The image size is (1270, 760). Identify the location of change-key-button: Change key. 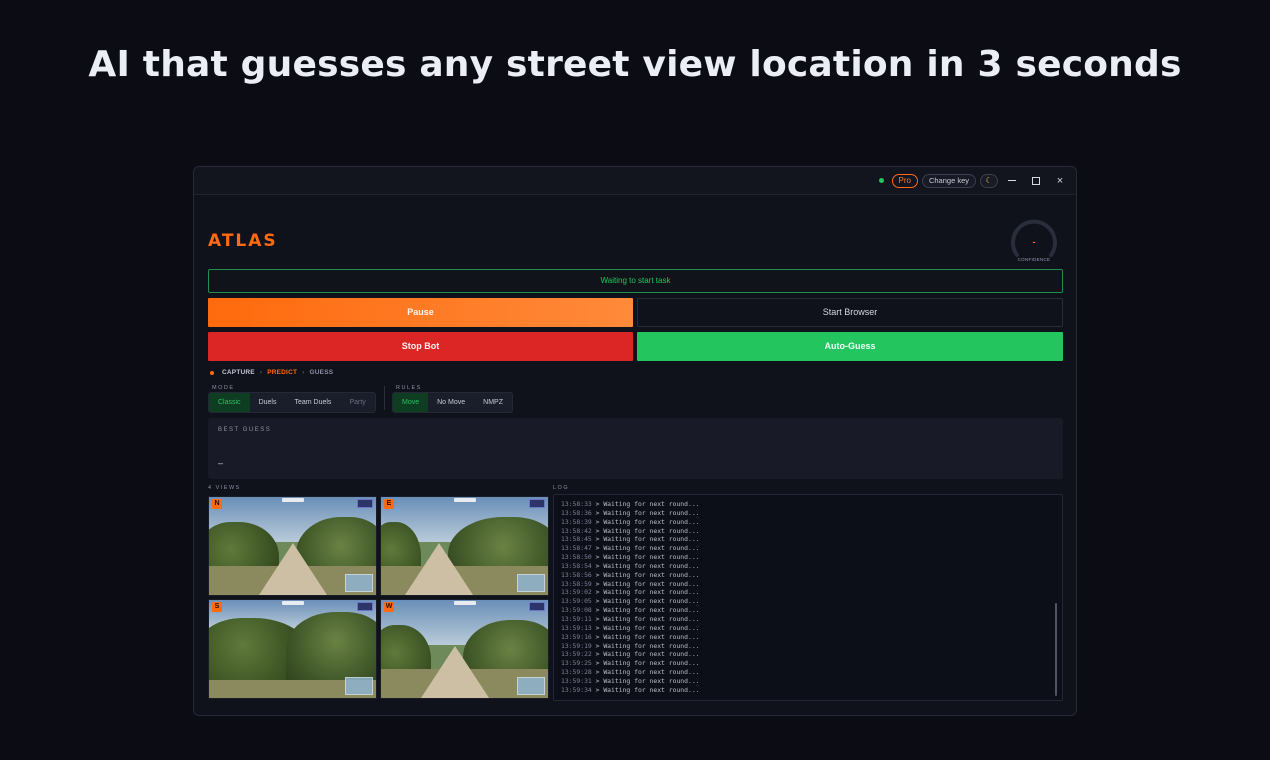
(948, 180).